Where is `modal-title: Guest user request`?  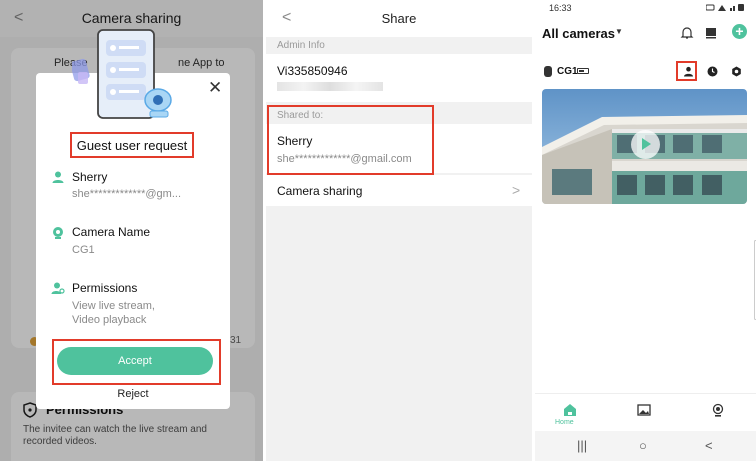
modal-title: Guest user request is located at coordinates (132, 145).